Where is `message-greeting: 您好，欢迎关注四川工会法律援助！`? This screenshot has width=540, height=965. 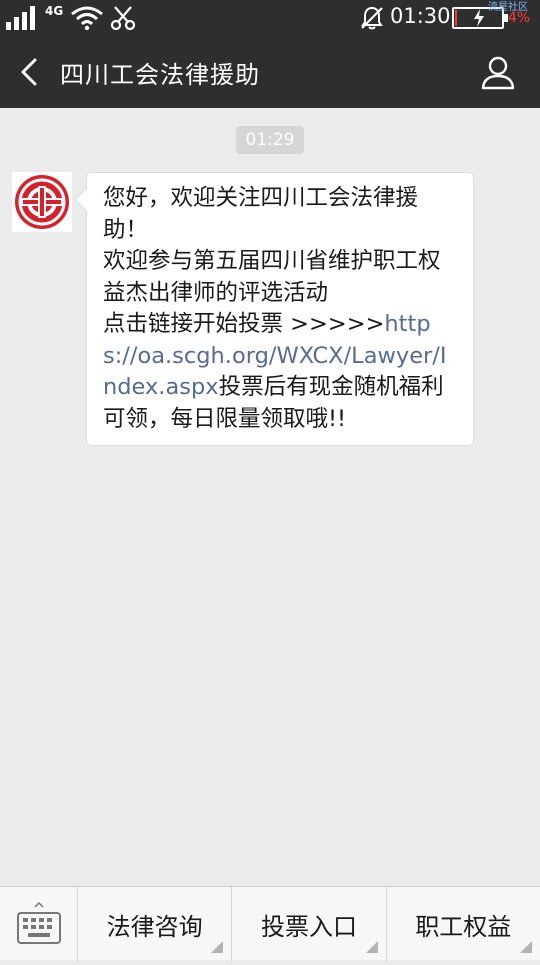 message-greeting: 您好，欢迎关注四川工会法律援助！ is located at coordinates (261, 214).